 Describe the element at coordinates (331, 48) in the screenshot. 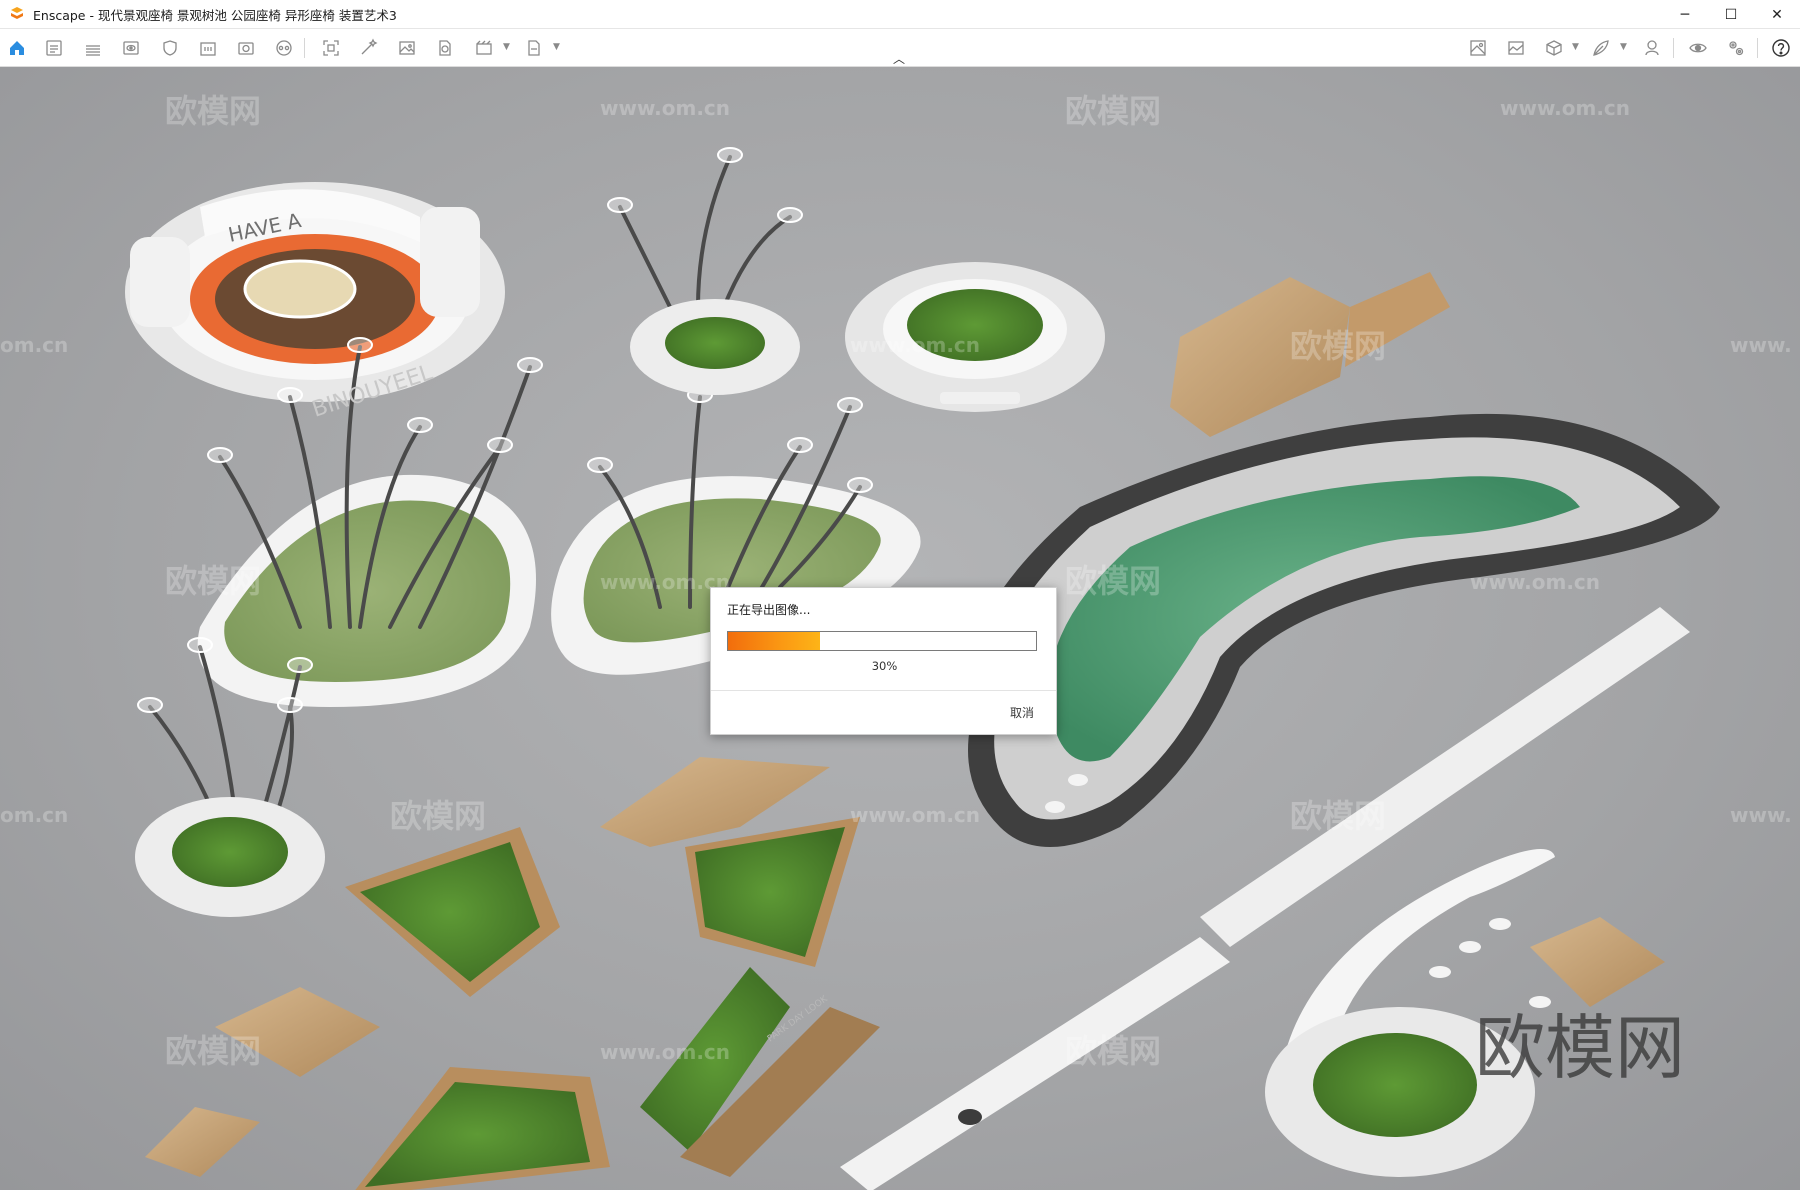

I see `screenshot-icon` at that location.